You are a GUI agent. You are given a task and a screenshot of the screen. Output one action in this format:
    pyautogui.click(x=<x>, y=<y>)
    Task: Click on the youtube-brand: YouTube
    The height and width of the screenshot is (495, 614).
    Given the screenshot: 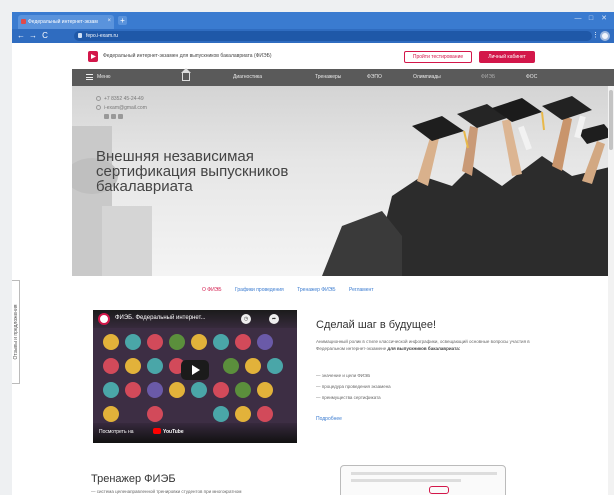 What is the action you would take?
    pyautogui.click(x=173, y=432)
    